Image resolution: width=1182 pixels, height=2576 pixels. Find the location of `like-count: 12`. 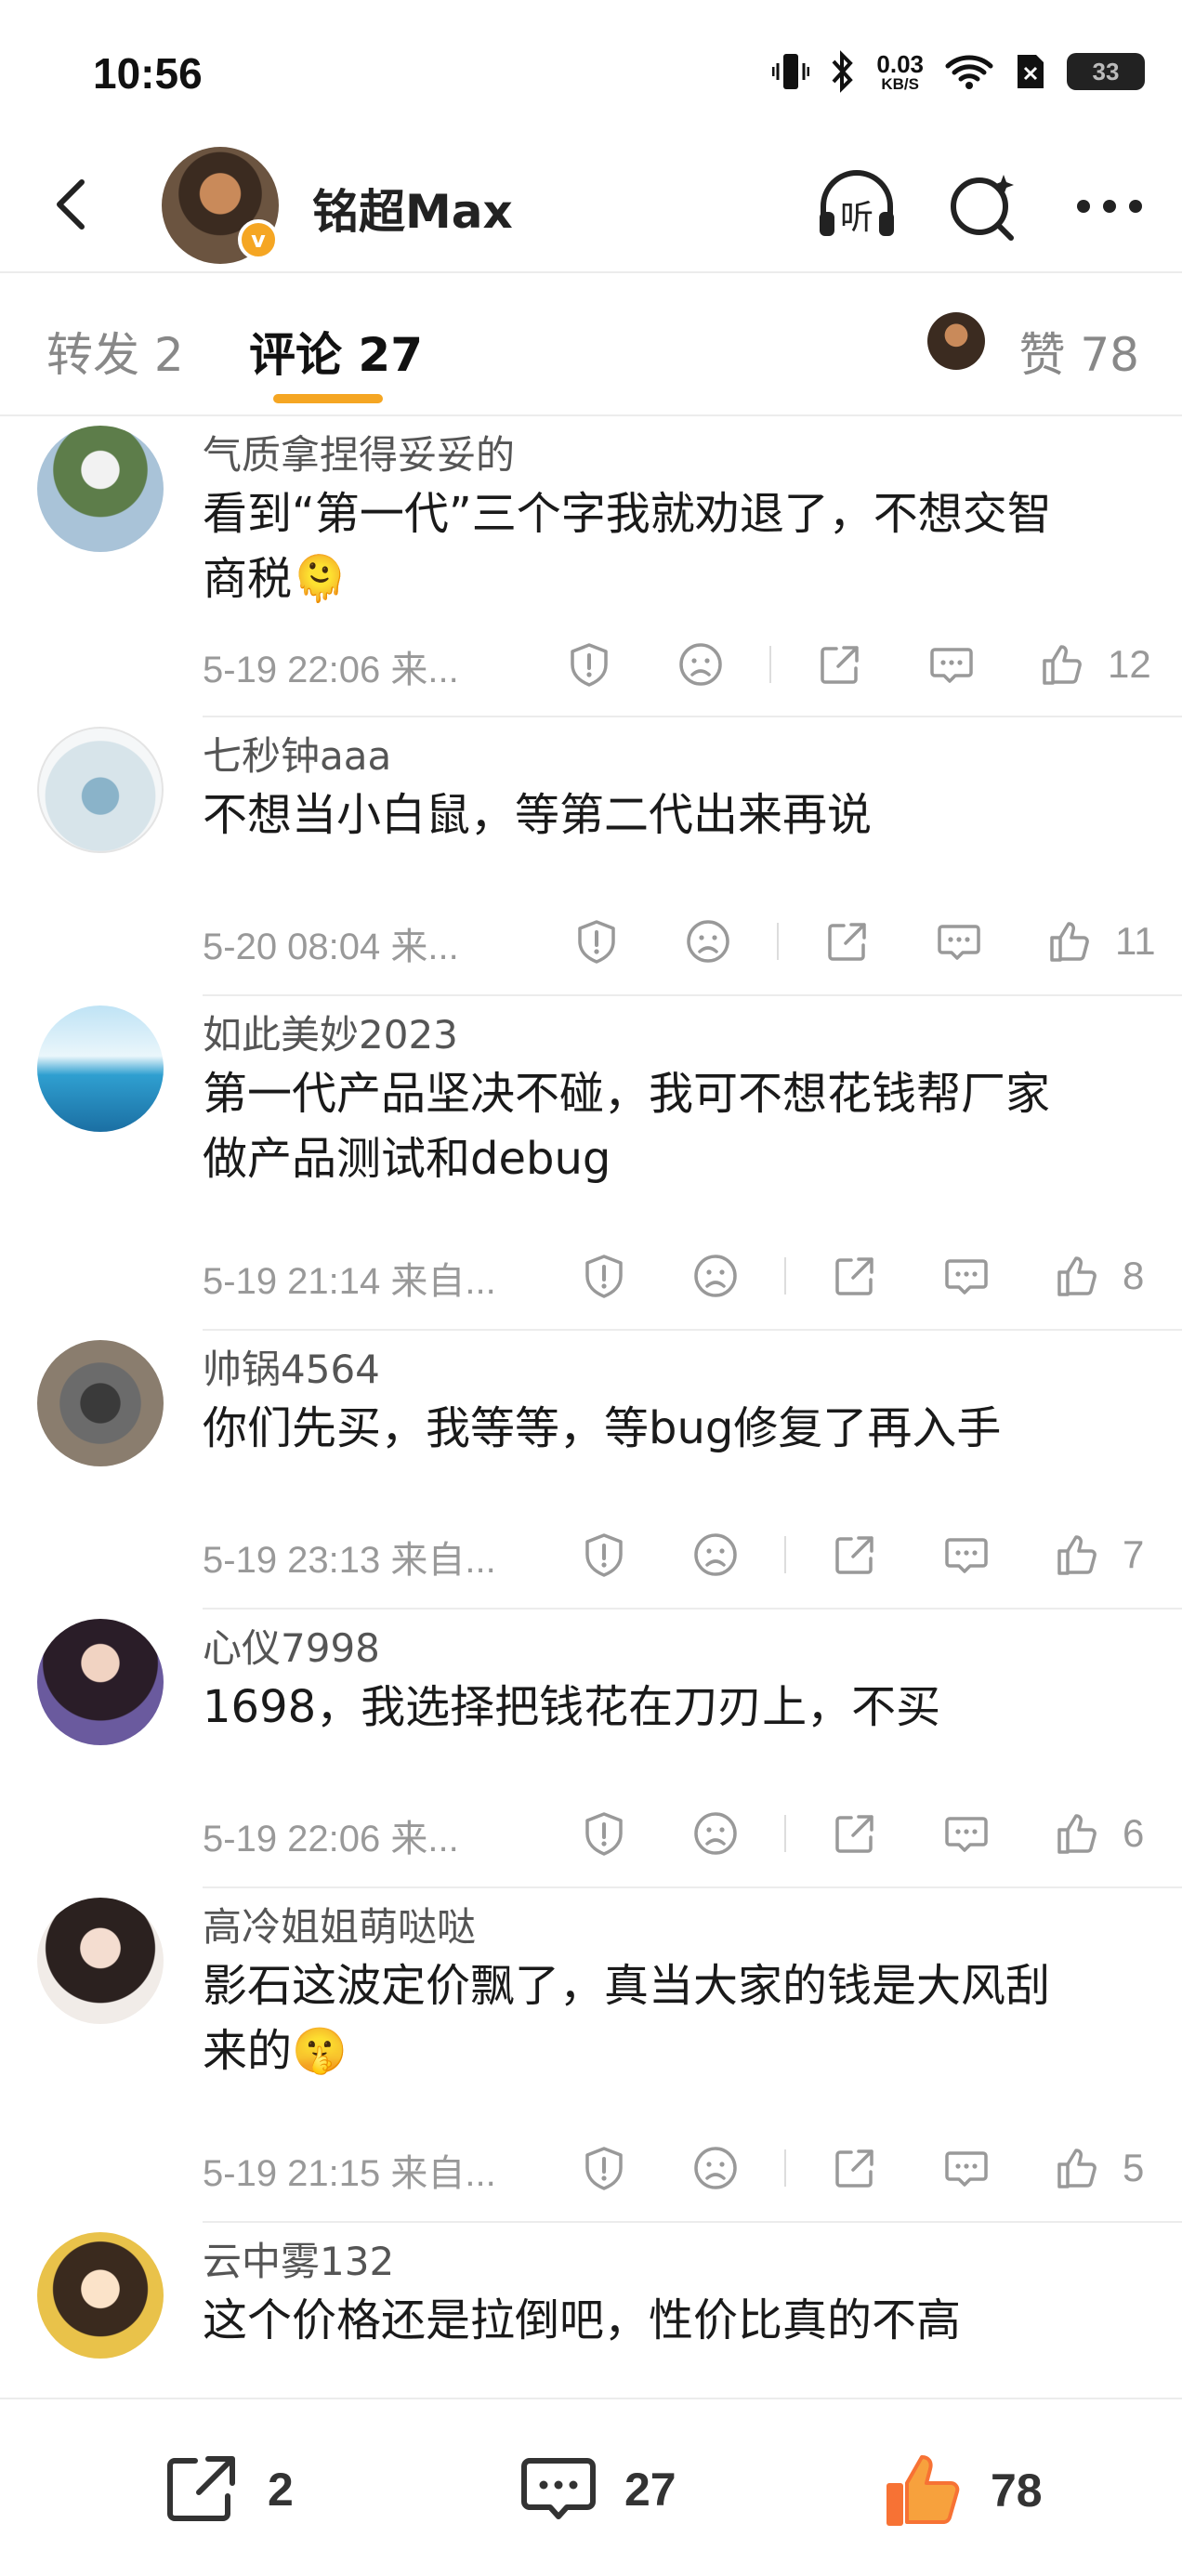

like-count: 12 is located at coordinates (1129, 664).